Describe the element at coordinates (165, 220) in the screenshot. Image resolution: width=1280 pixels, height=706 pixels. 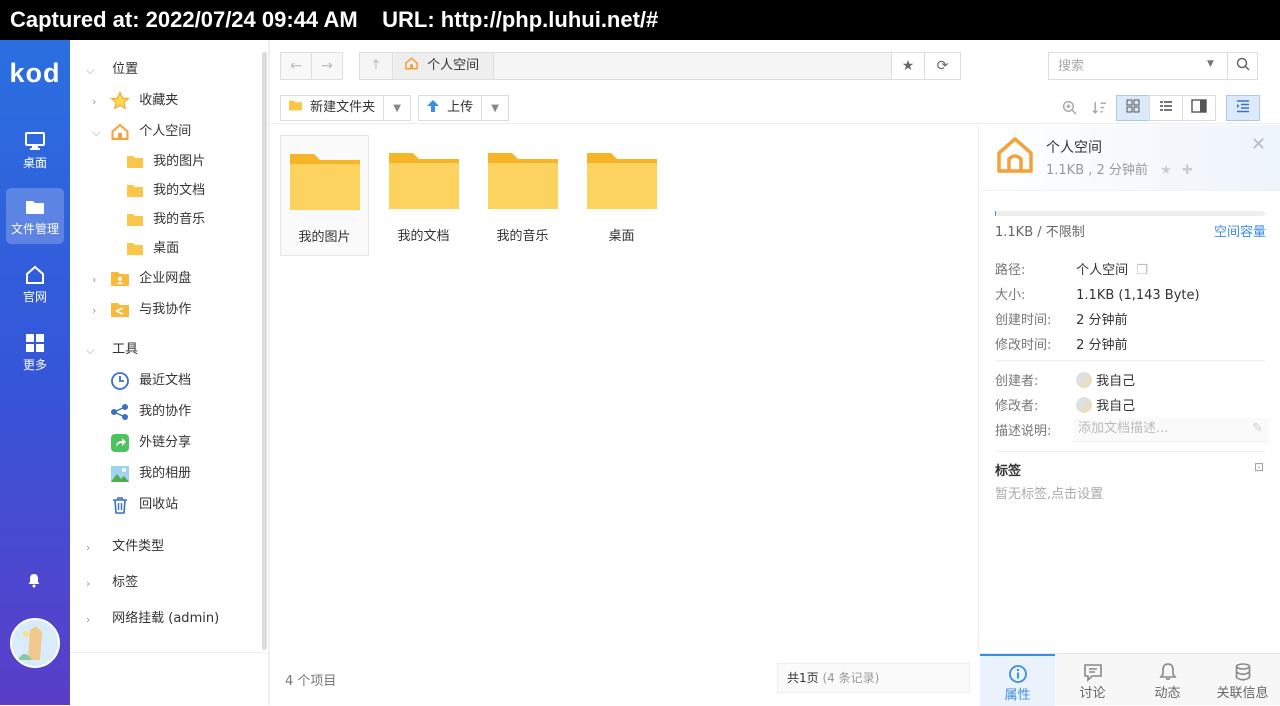
I see `tree-item-my-music: 我的音乐` at that location.